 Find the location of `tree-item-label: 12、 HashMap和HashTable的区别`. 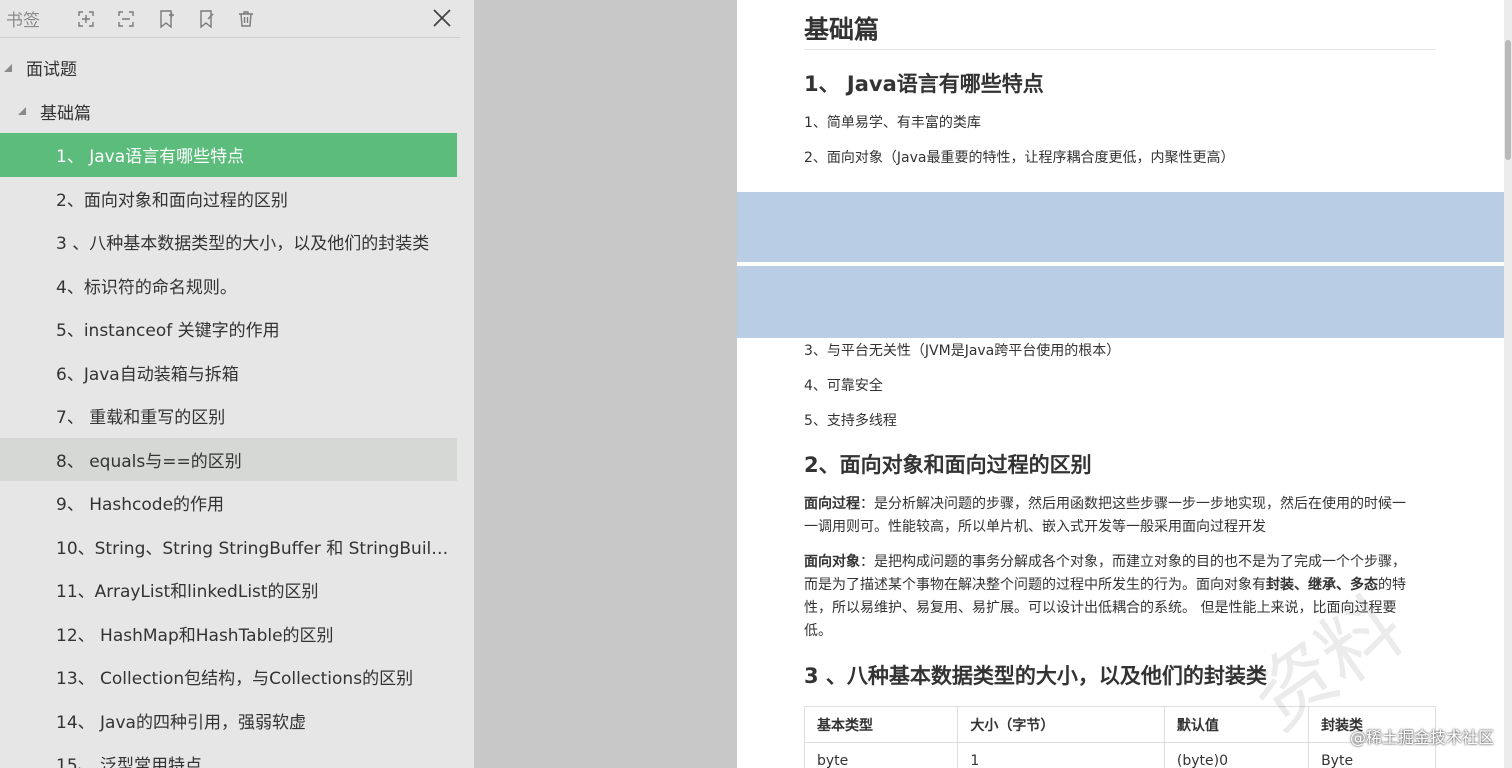

tree-item-label: 12、 HashMap和HashTable的区别 is located at coordinates (195, 635).